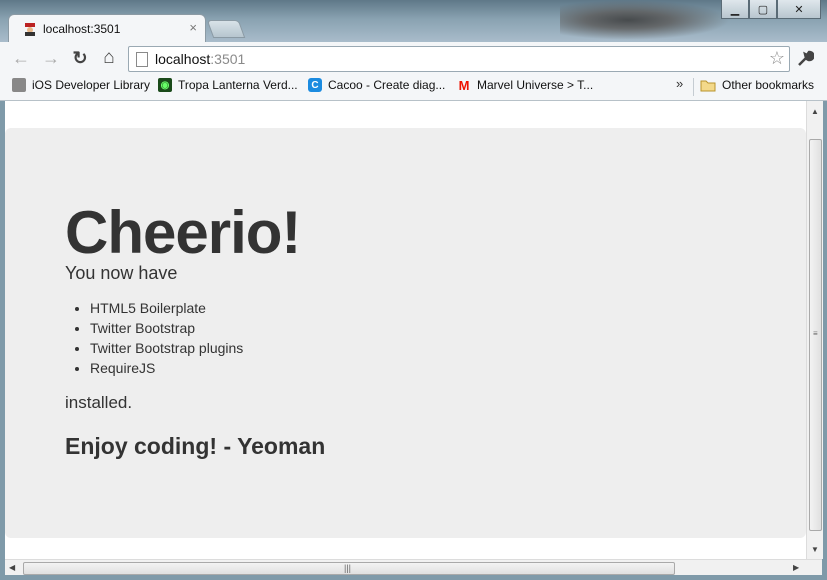 The image size is (827, 580). What do you see at coordinates (226, 29) in the screenshot?
I see `new-tab-button` at bounding box center [226, 29].